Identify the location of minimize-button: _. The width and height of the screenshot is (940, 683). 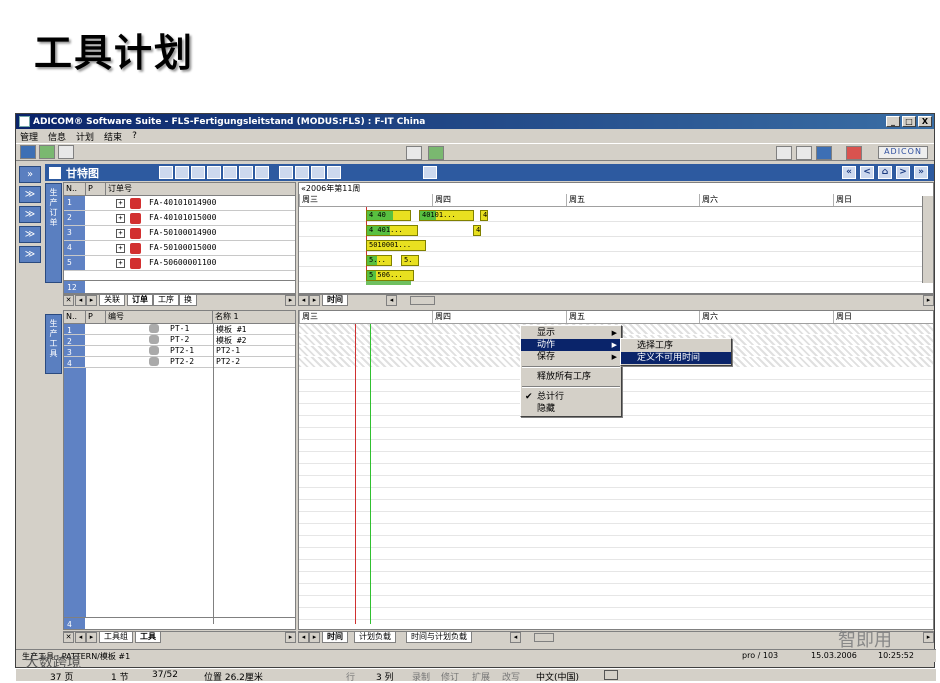
(893, 121).